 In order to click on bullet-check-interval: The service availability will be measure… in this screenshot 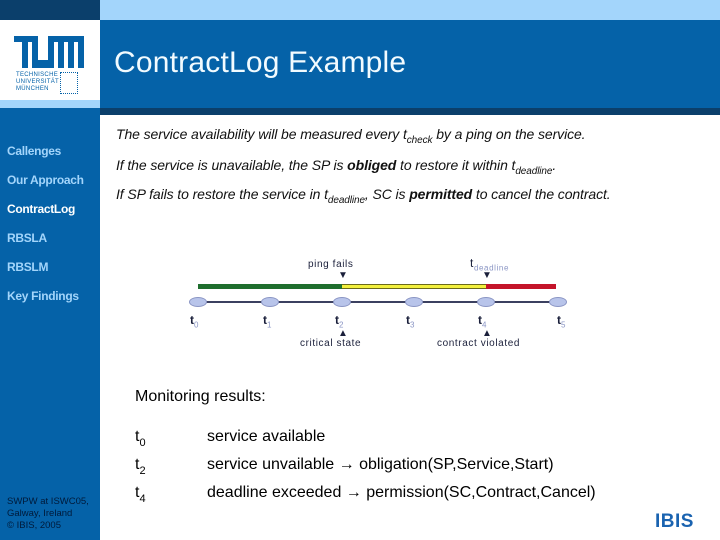, I will do `click(351, 136)`.